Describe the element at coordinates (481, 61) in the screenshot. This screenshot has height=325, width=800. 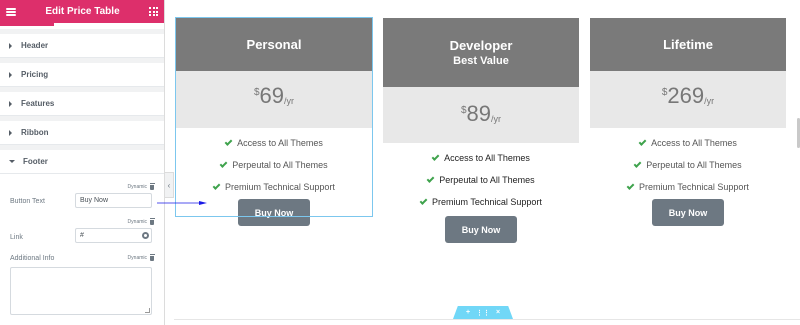
I see `card-subtitle: Best Value` at that location.